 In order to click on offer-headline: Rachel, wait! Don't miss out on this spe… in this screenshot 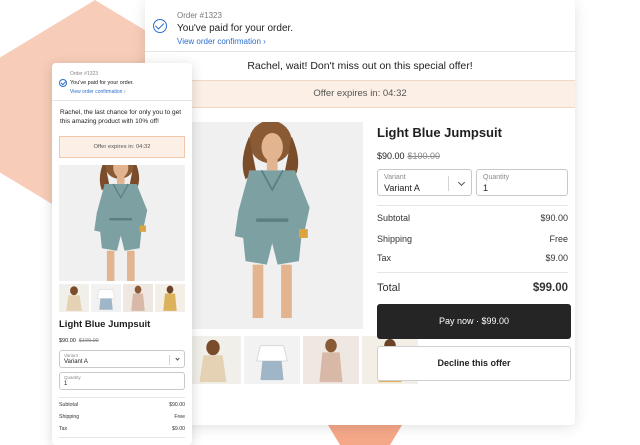, I will do `click(360, 66)`.